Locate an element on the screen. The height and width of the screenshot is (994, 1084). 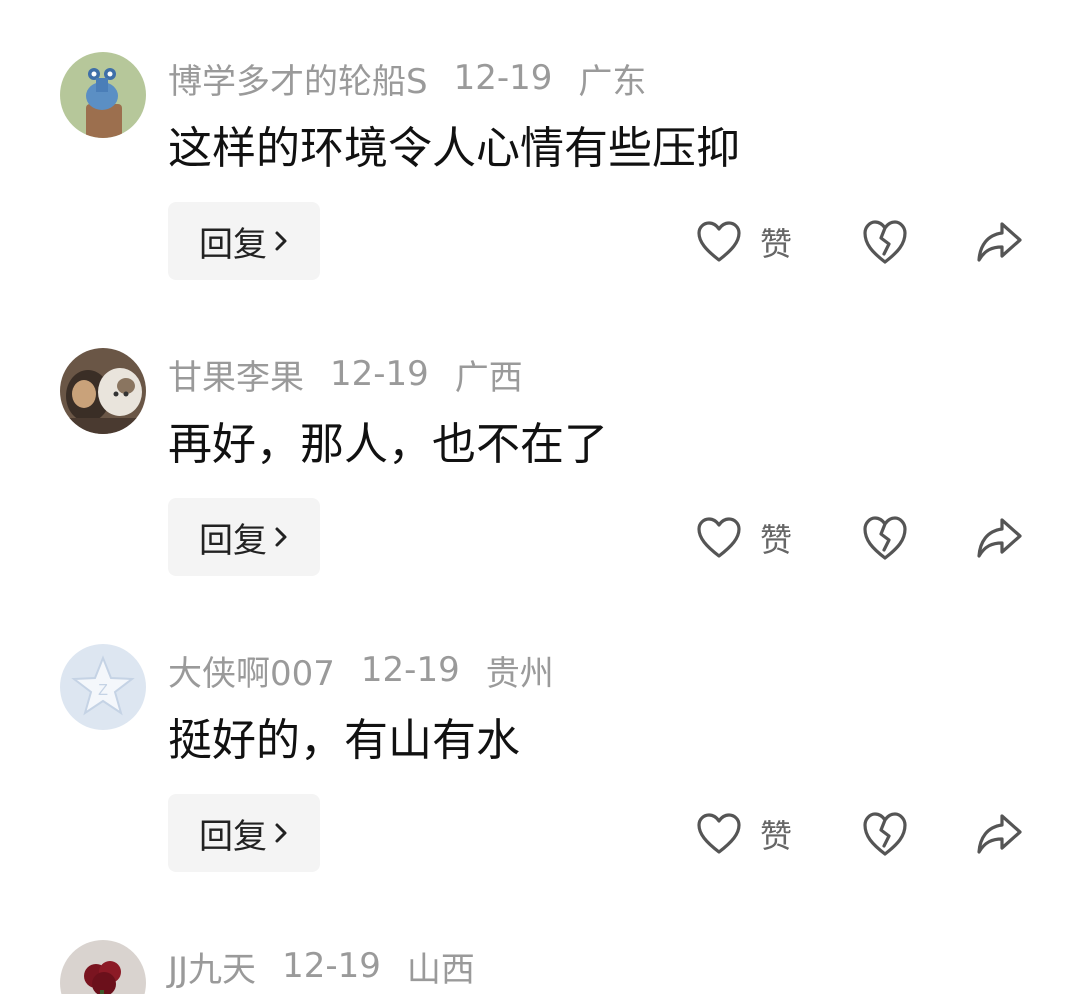
svg-text: Z is located at coordinates (103, 690).